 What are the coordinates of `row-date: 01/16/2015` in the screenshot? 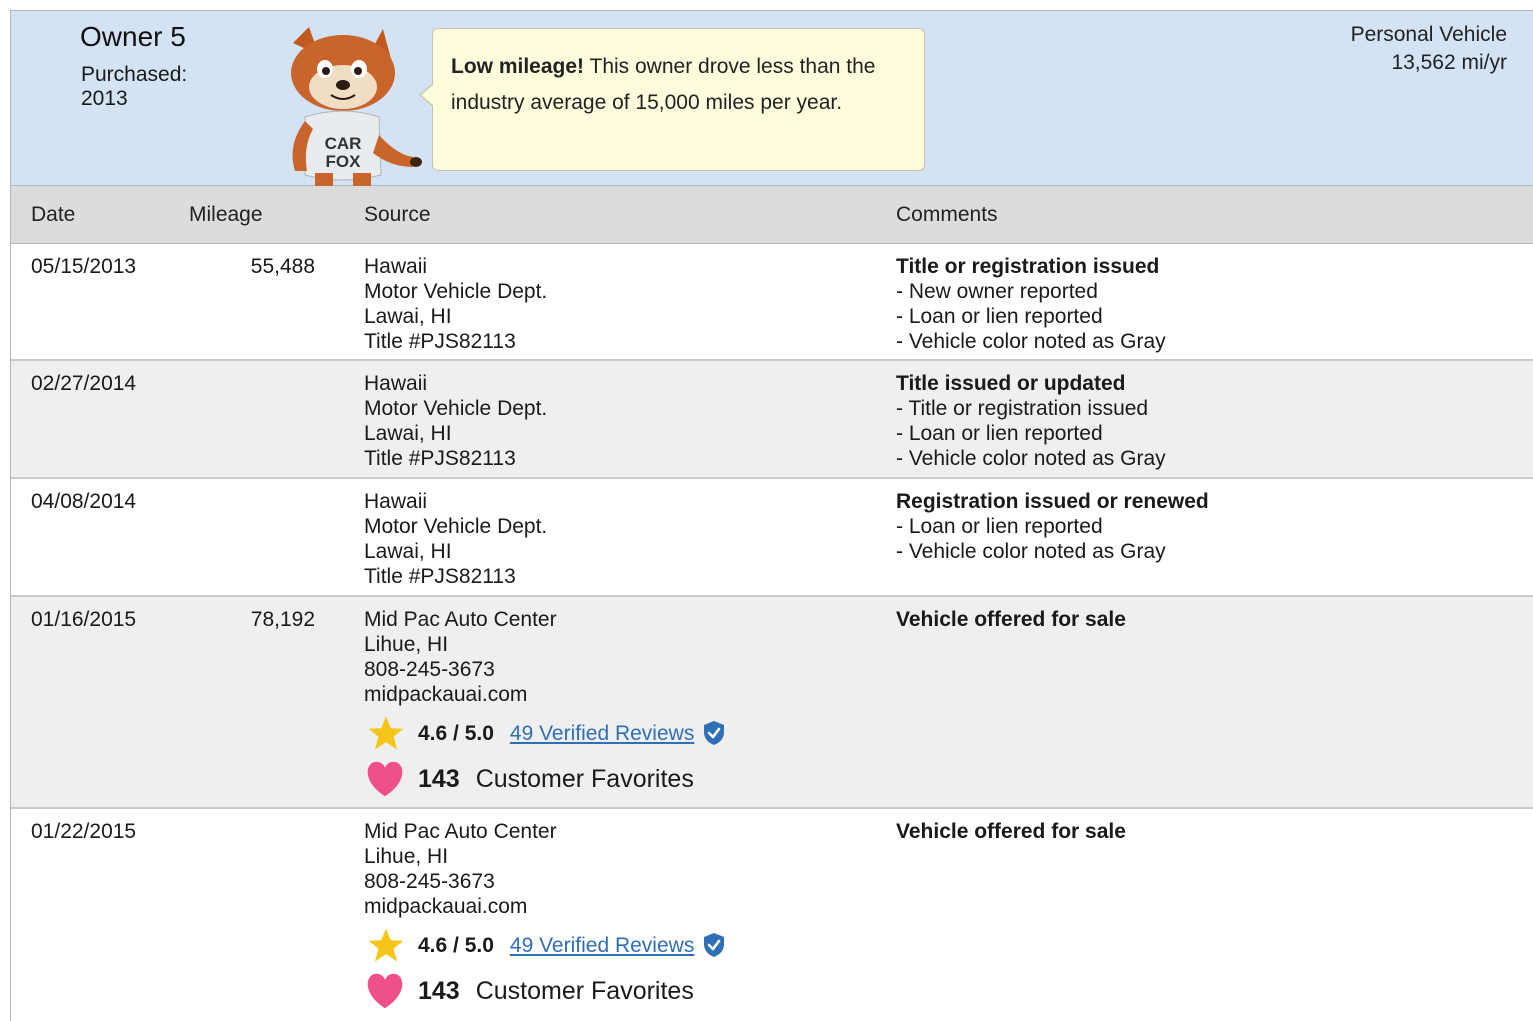 It's located at (84, 619).